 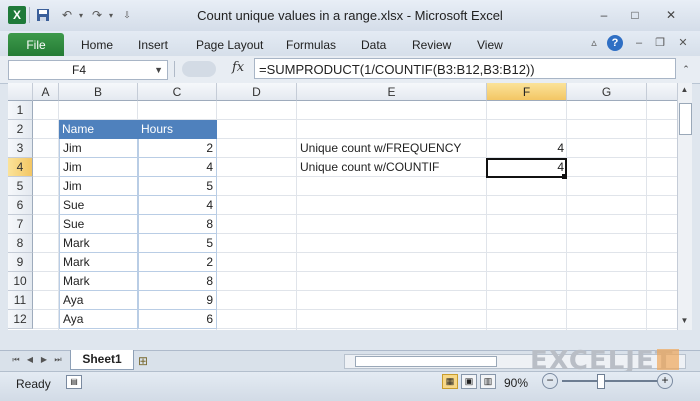 I want to click on divider, so click(x=174, y=69).